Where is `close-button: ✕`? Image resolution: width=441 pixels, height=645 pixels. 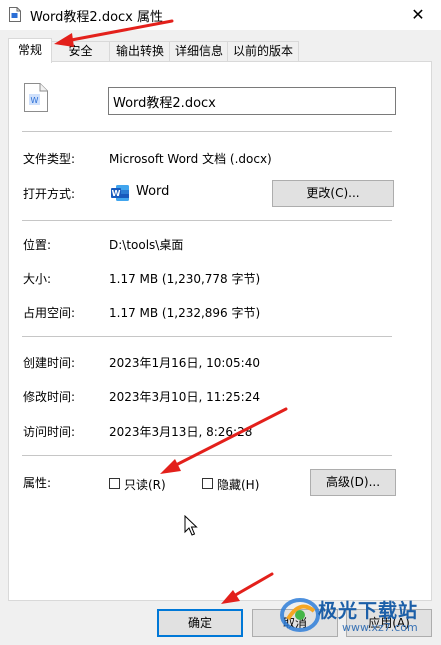
close-button: ✕ is located at coordinates (418, 15).